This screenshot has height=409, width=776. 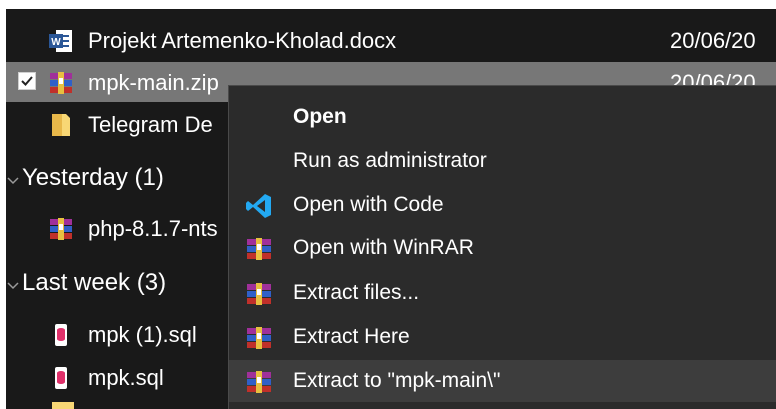 What do you see at coordinates (320, 116) in the screenshot?
I see `menu-item-label: Open` at bounding box center [320, 116].